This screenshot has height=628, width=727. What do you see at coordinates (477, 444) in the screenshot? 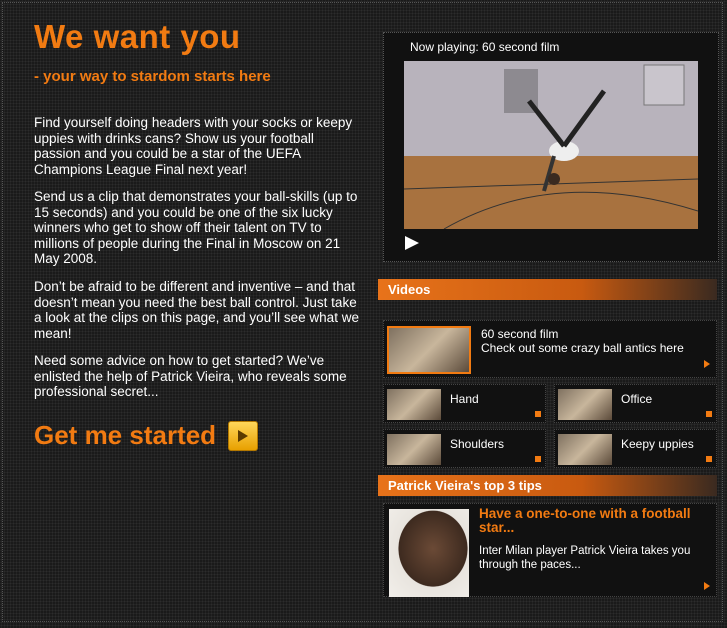
I see `shoulders-label: Shoulders` at bounding box center [477, 444].